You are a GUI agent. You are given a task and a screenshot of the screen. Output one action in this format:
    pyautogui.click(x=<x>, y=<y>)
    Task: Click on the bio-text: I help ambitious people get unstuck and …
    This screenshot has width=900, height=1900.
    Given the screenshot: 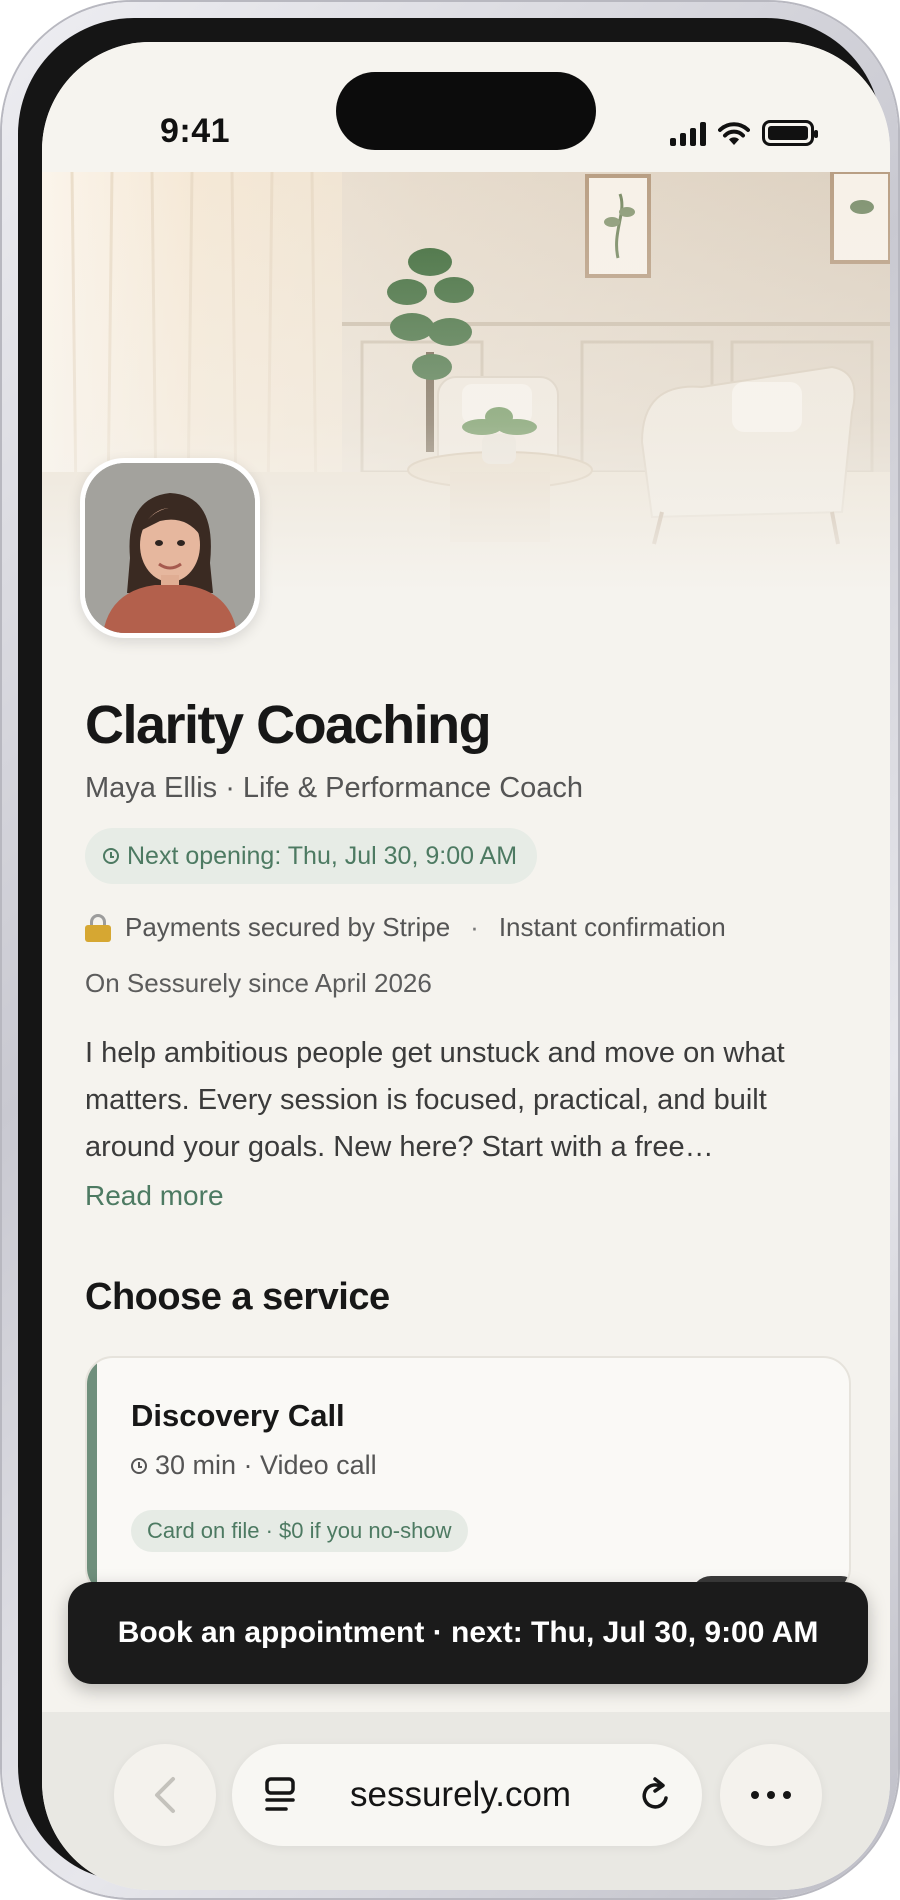 What is the action you would take?
    pyautogui.click(x=435, y=1100)
    